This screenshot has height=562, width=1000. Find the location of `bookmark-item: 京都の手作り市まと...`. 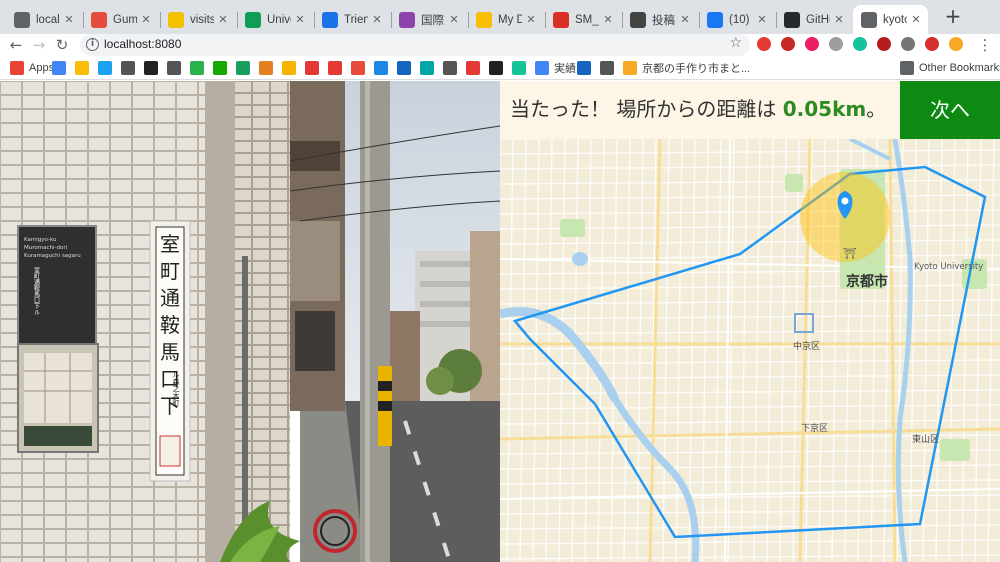

bookmark-item: 京都の手作り市まと... is located at coordinates (686, 68).